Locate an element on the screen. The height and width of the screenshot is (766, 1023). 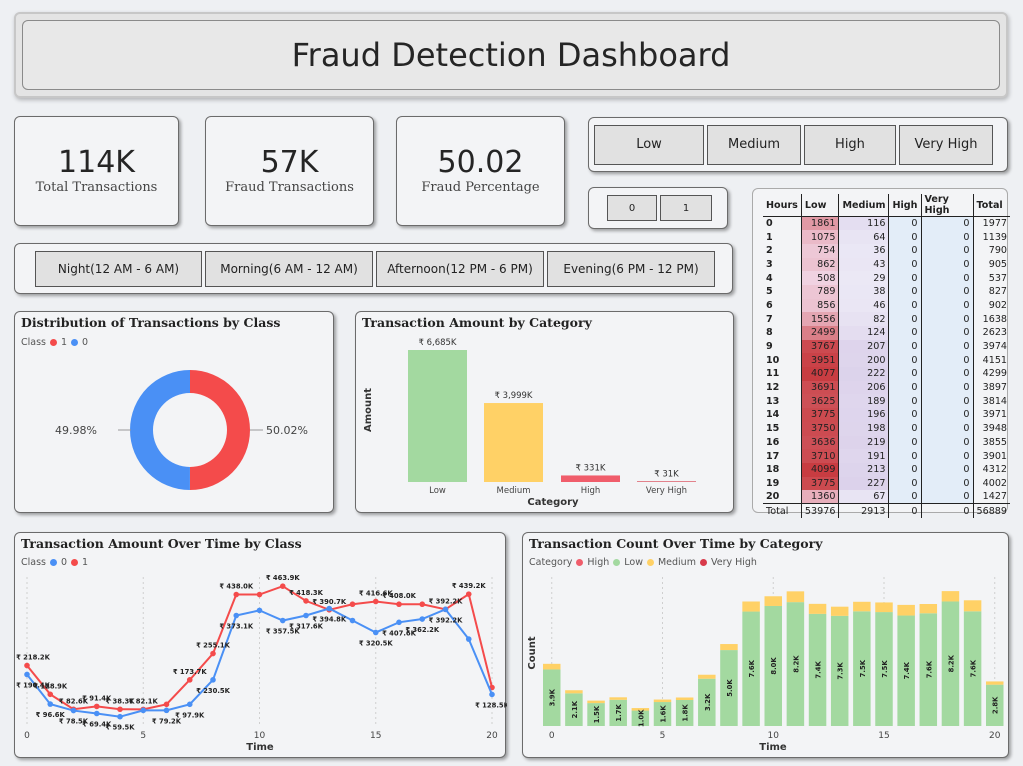
matrix-cell: 3775 is located at coordinates (819, 483).